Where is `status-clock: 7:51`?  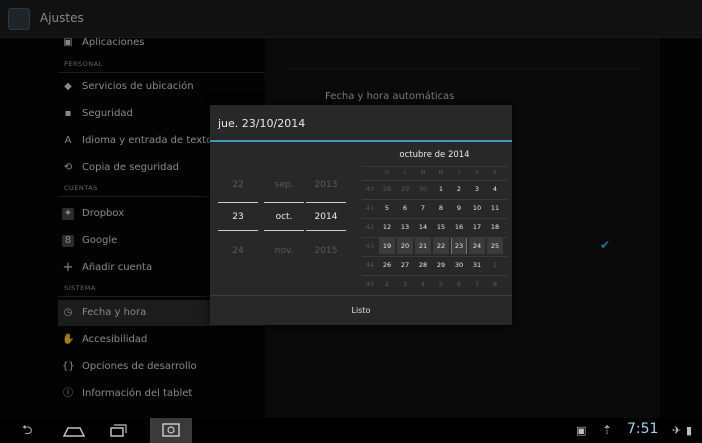
status-clock: 7:51 is located at coordinates (642, 429).